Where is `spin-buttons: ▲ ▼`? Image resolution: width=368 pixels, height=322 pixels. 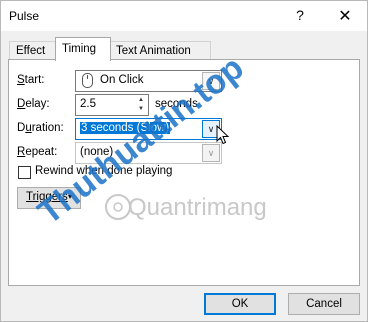
spin-buttons: ▲ ▼ is located at coordinates (141, 105).